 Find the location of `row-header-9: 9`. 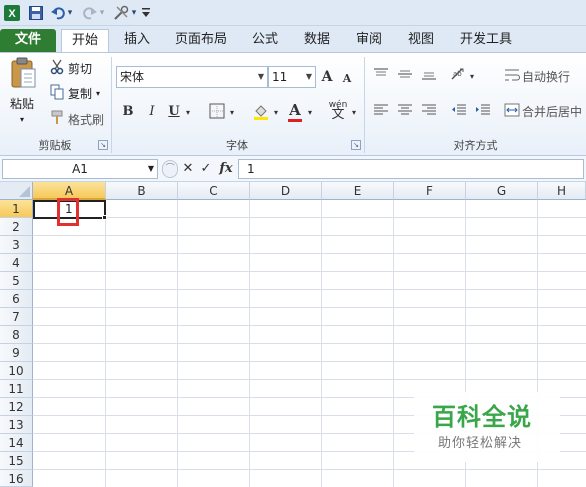

row-header-9: 9 is located at coordinates (16, 353).